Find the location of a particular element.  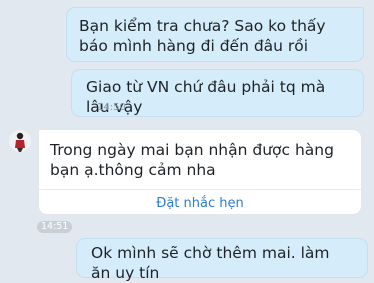

message-timestamp: 14:50 is located at coordinates (111, 107).